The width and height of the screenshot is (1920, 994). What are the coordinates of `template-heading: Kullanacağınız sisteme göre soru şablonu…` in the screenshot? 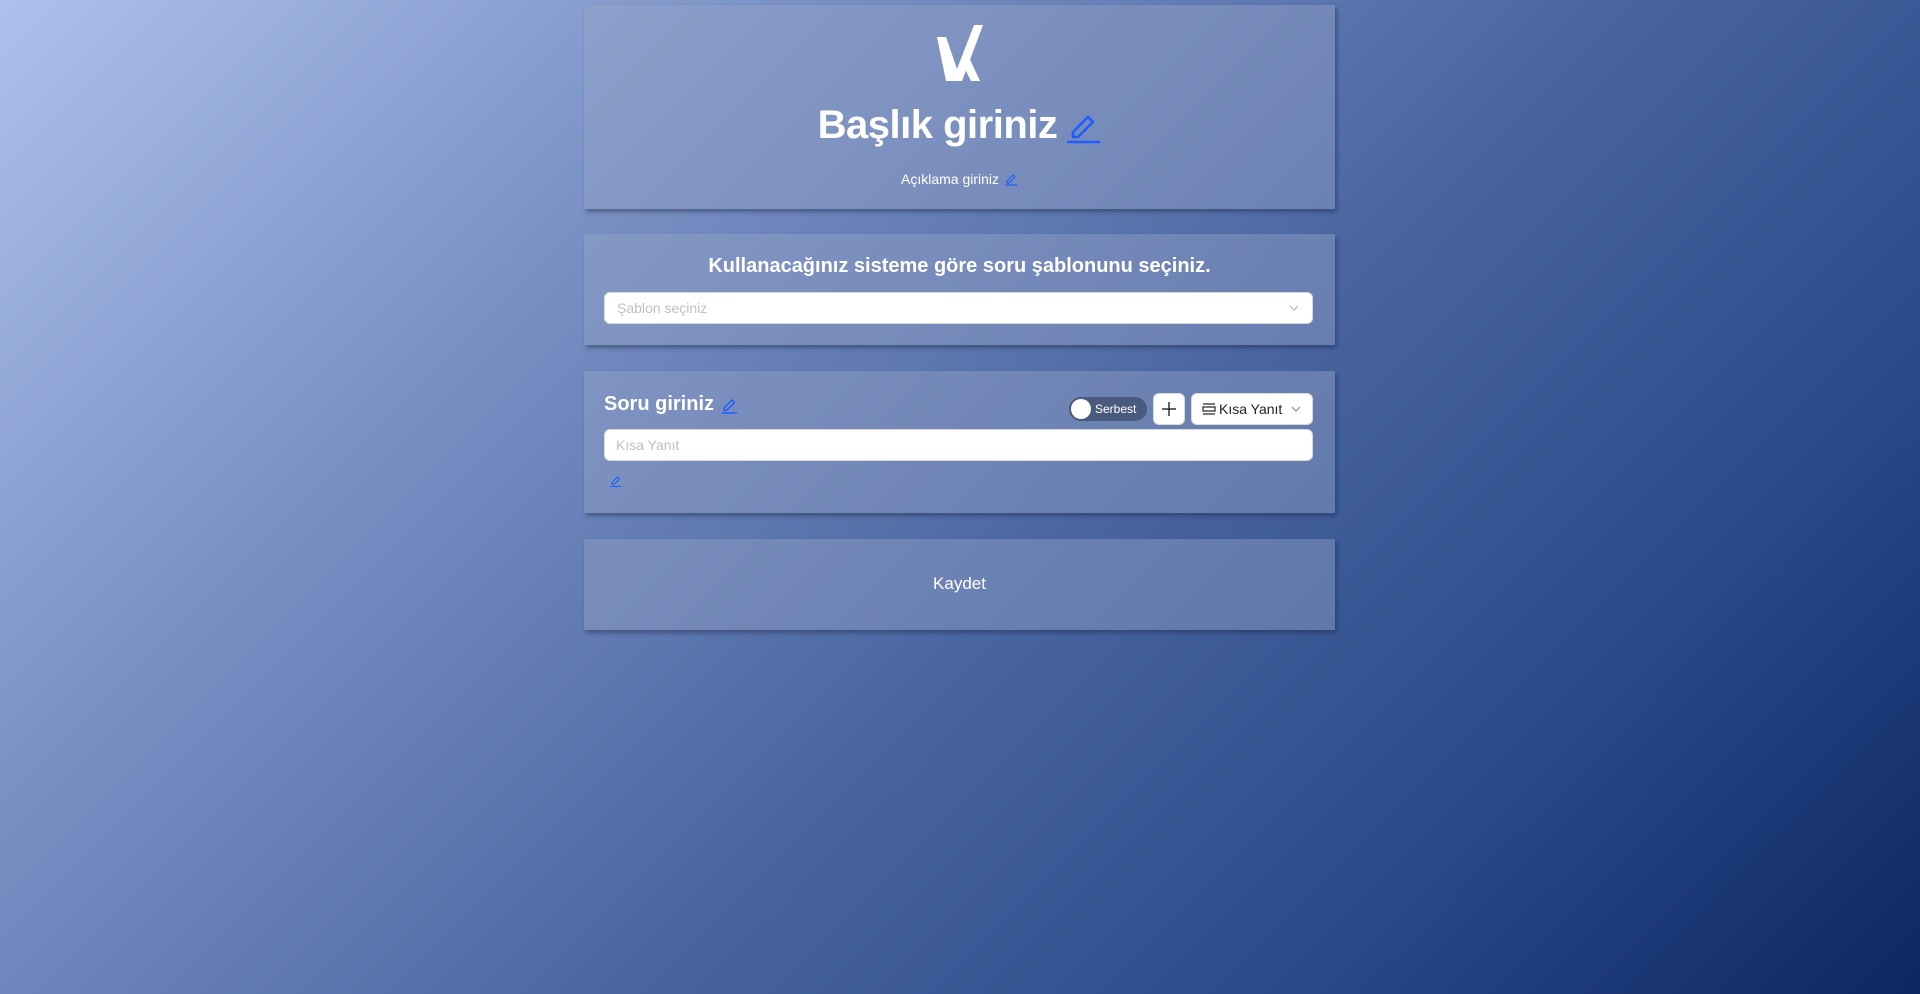 It's located at (959, 266).